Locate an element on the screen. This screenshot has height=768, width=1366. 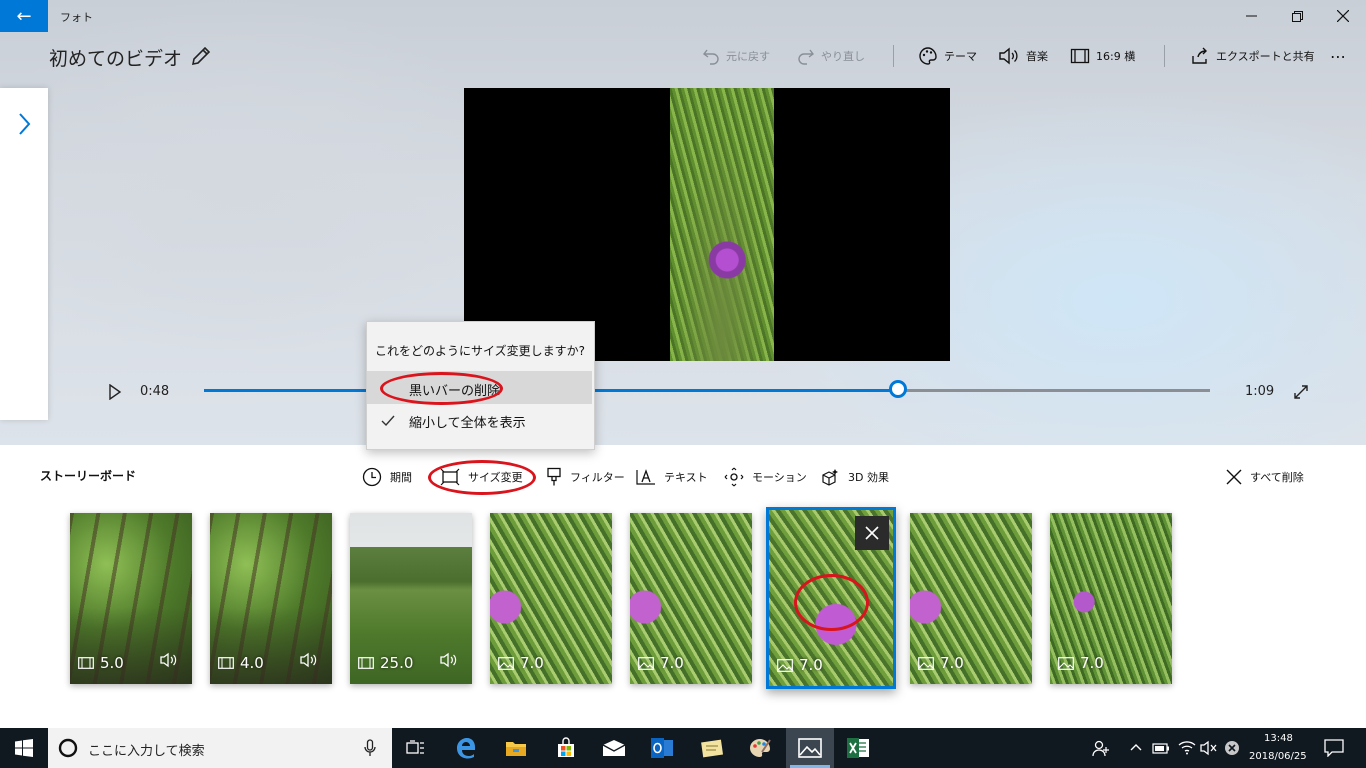
task-view-button is located at coordinates (416, 748).